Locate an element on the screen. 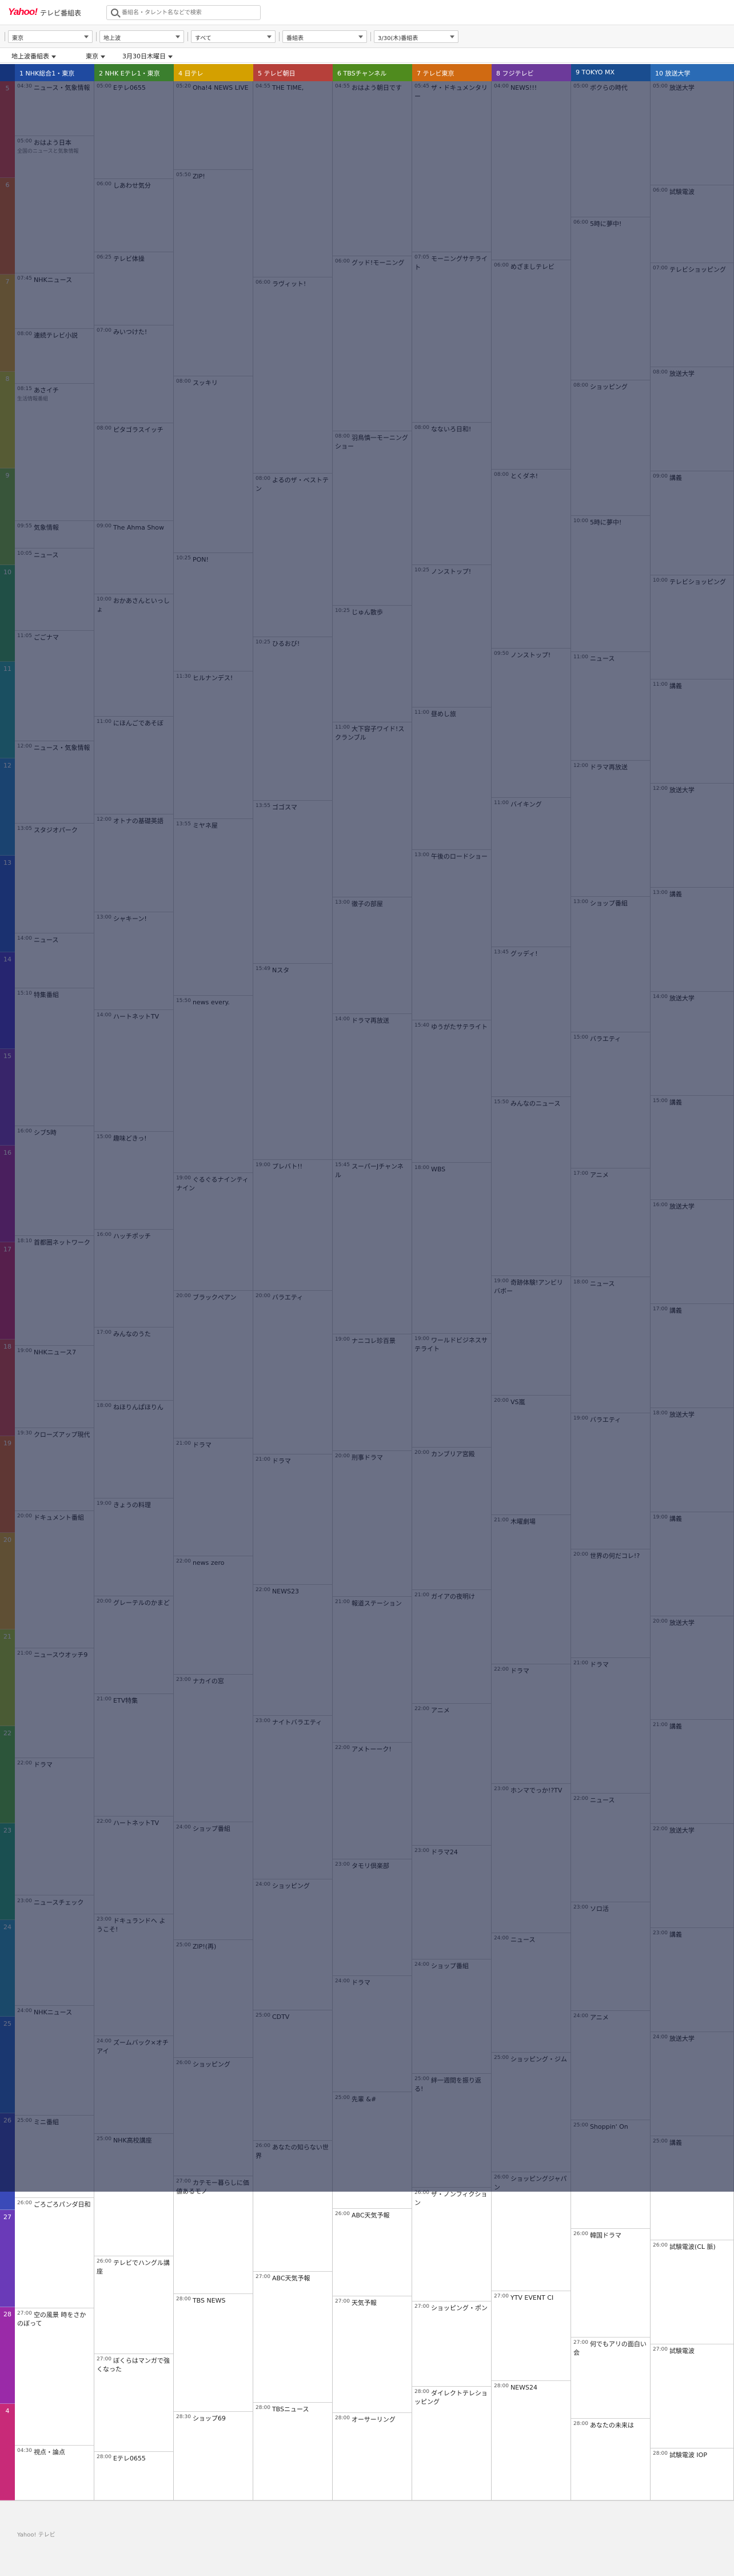  channel-header: 6 TBSチャンネル is located at coordinates (373, 72).